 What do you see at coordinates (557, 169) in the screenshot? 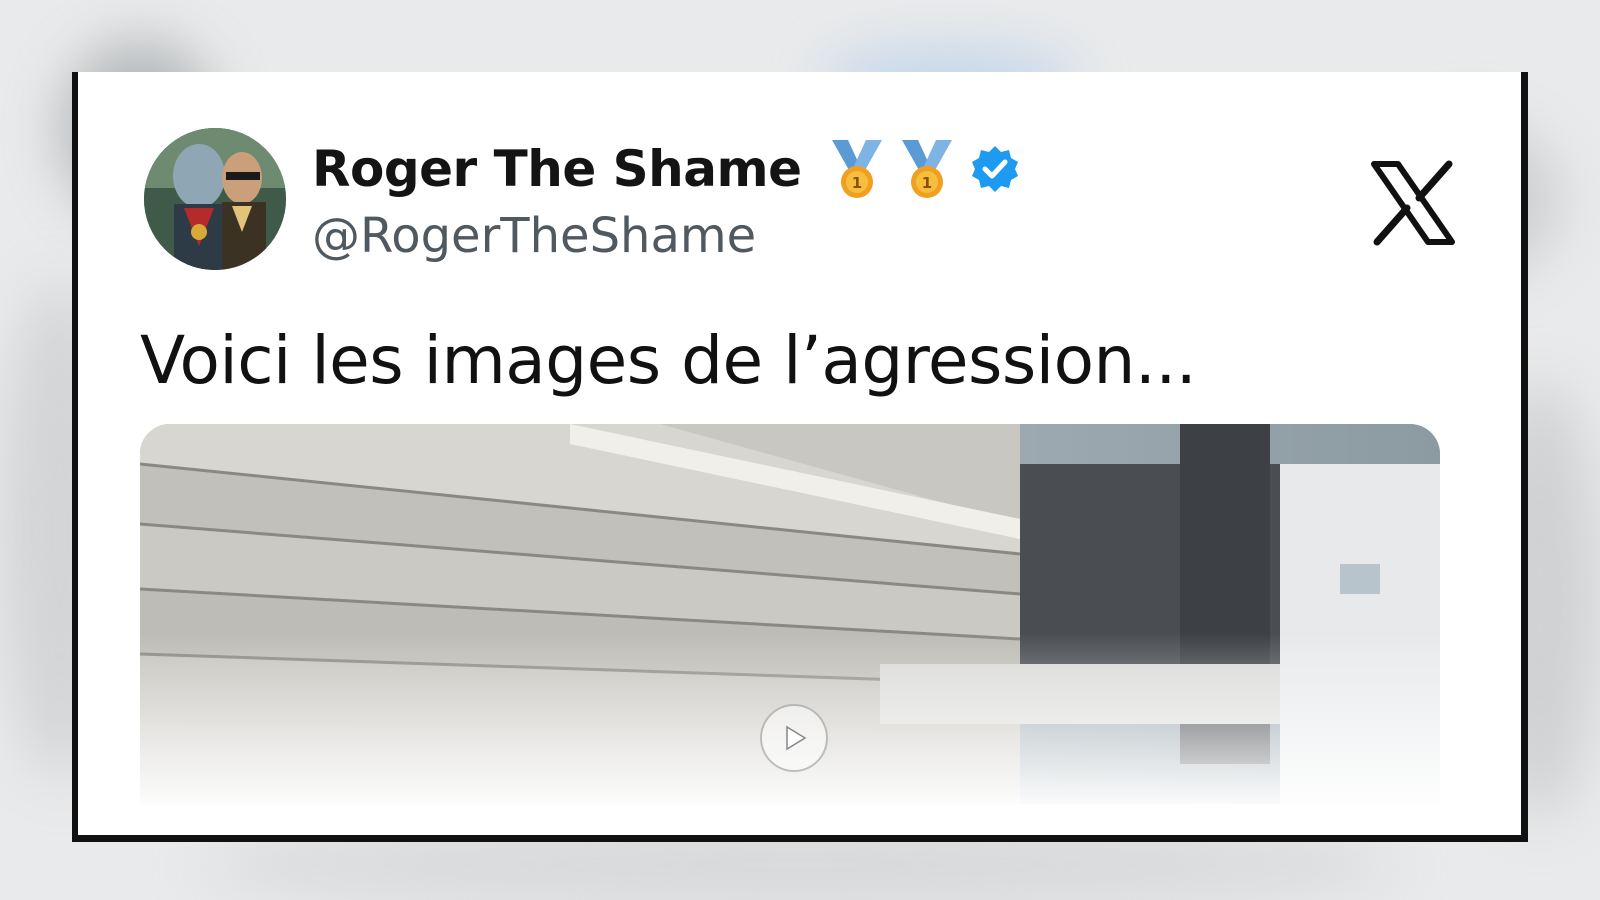
I see `display-name: Roger The Shame` at bounding box center [557, 169].